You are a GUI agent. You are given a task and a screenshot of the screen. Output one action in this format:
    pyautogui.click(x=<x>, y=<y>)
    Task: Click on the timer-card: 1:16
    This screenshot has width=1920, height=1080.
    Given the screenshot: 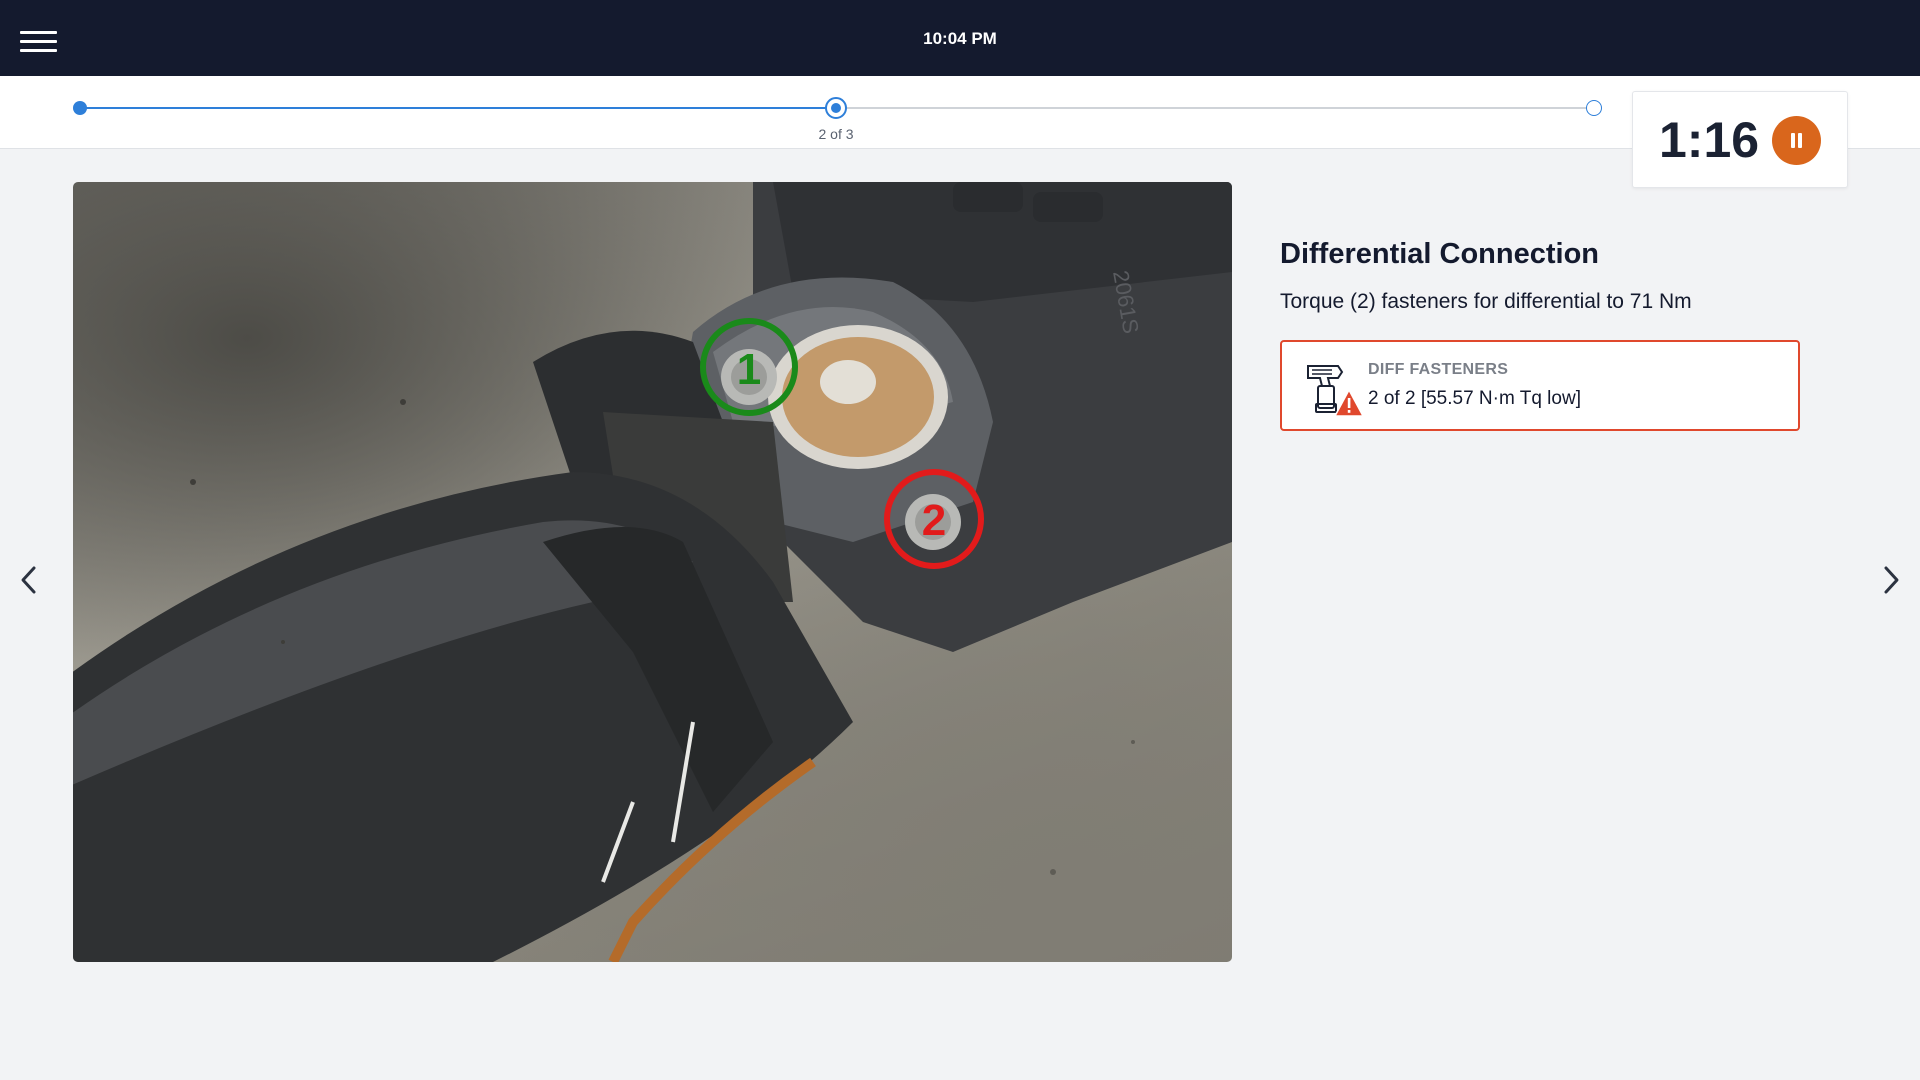 What is the action you would take?
    pyautogui.click(x=1740, y=139)
    